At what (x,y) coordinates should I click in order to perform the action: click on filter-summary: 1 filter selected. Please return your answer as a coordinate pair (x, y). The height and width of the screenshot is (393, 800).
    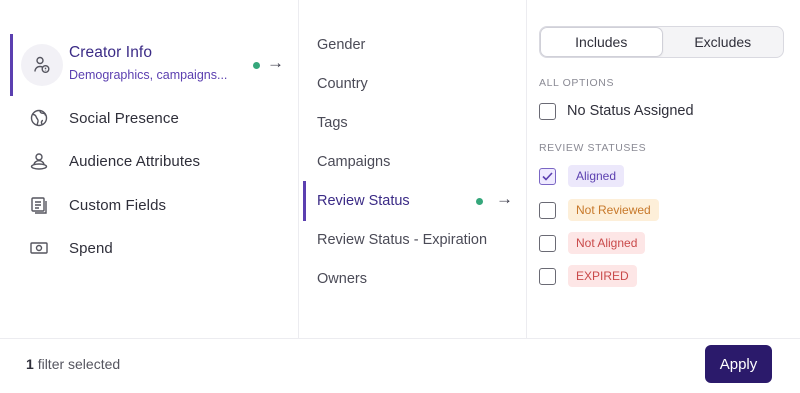
    Looking at the image, I should click on (73, 364).